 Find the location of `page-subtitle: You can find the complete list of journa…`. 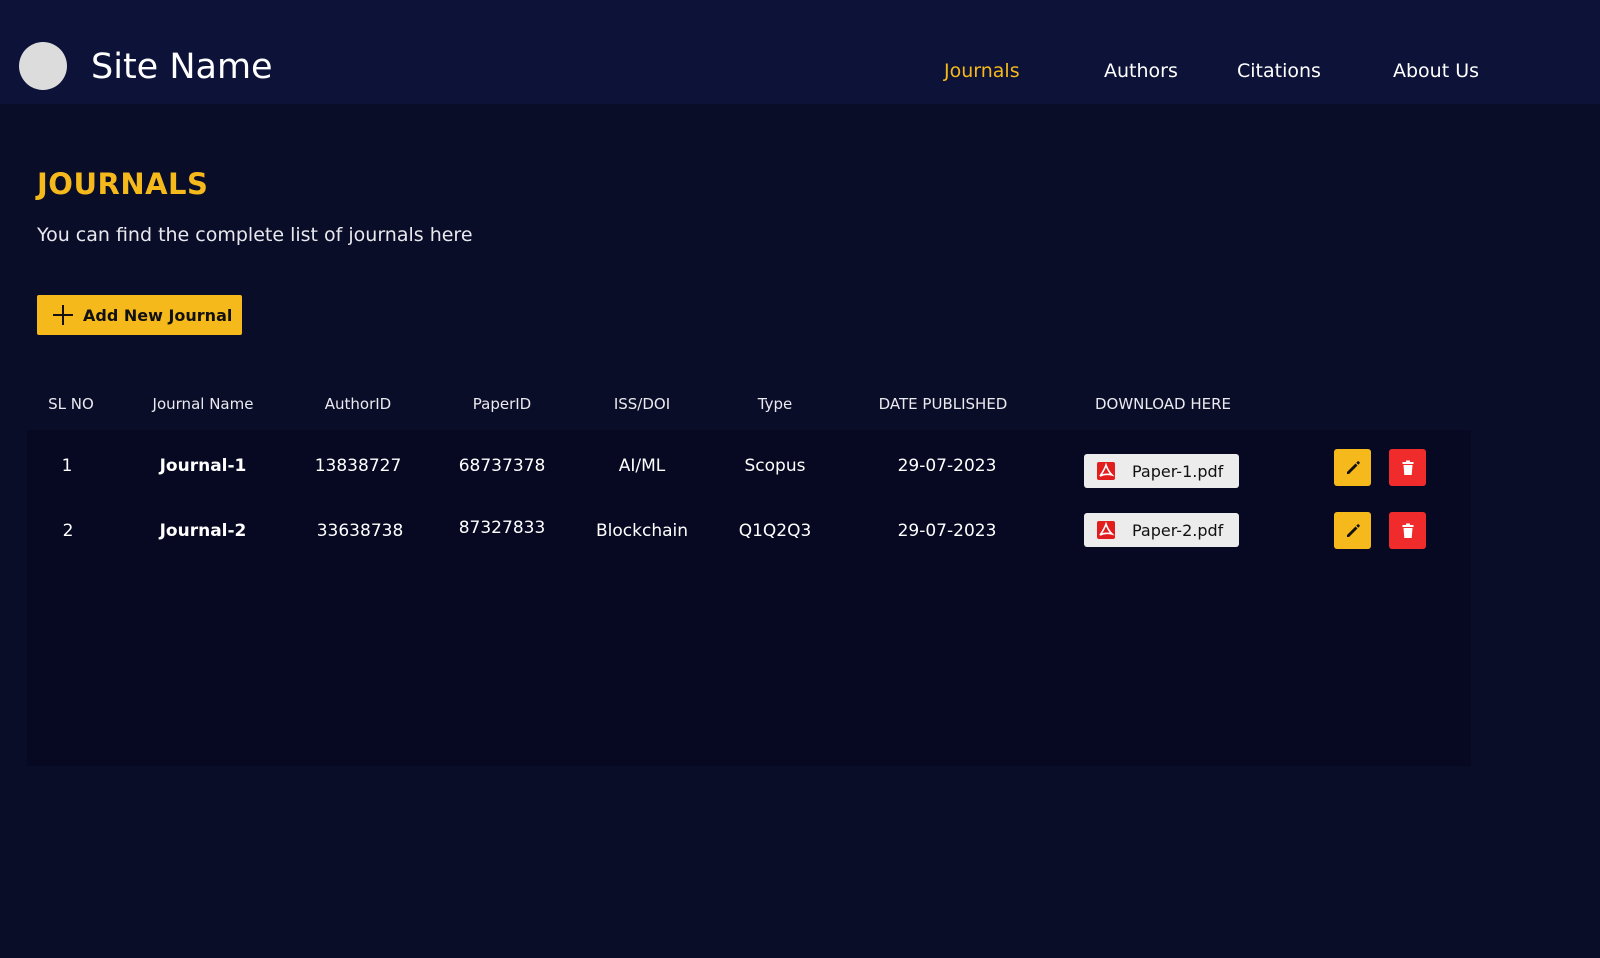

page-subtitle: You can find the complete list of journa… is located at coordinates (255, 235).